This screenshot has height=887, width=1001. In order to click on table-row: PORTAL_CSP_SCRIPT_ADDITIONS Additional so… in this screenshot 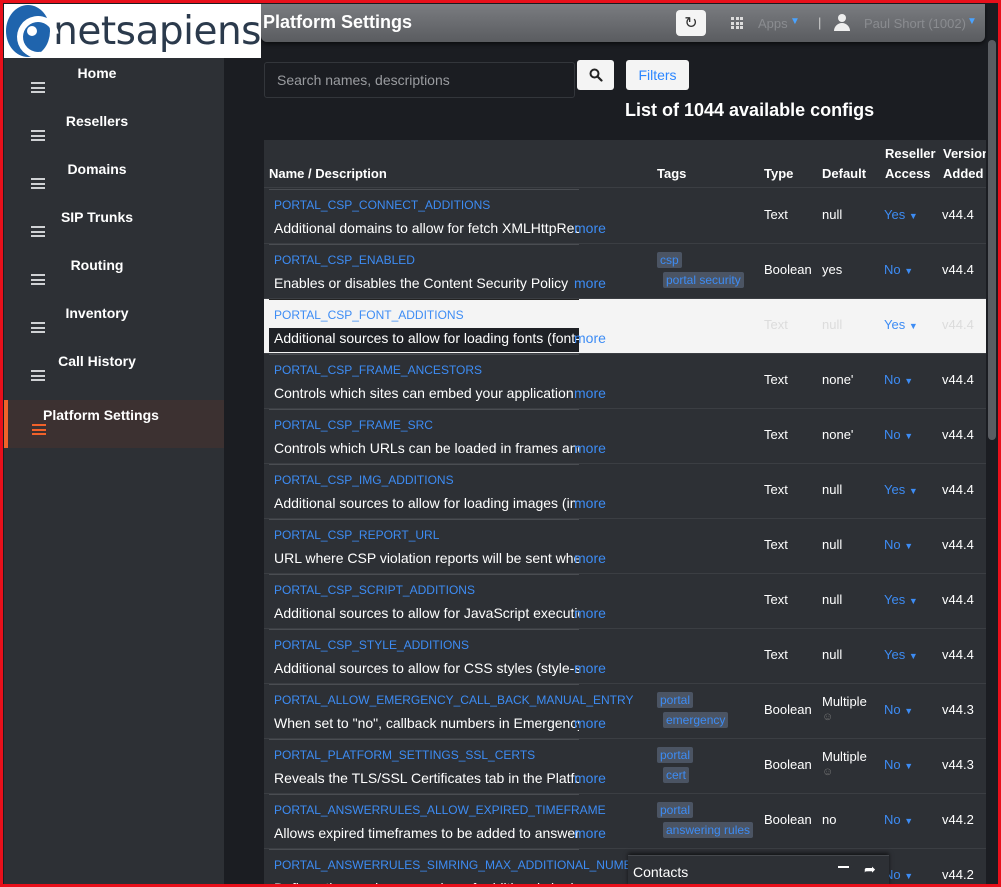, I will do `click(625, 601)`.